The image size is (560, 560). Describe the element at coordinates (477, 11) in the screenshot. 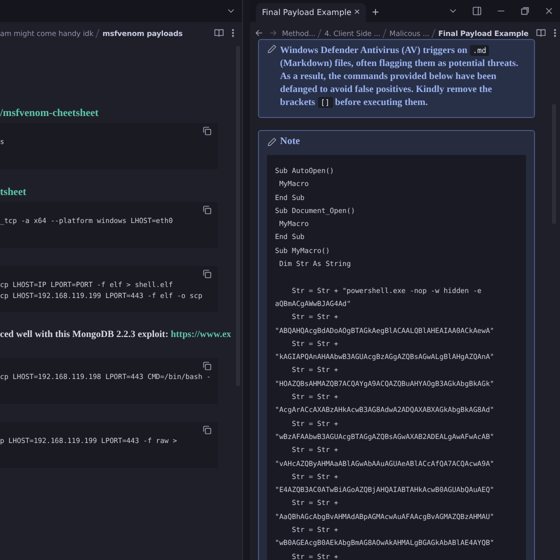

I see `sidebar-icon` at that location.